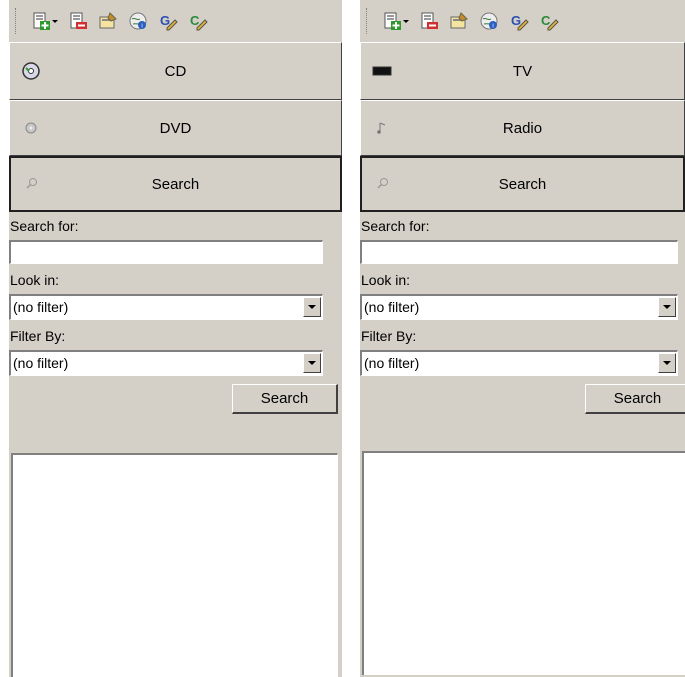  I want to click on tv-icon, so click(382, 71).